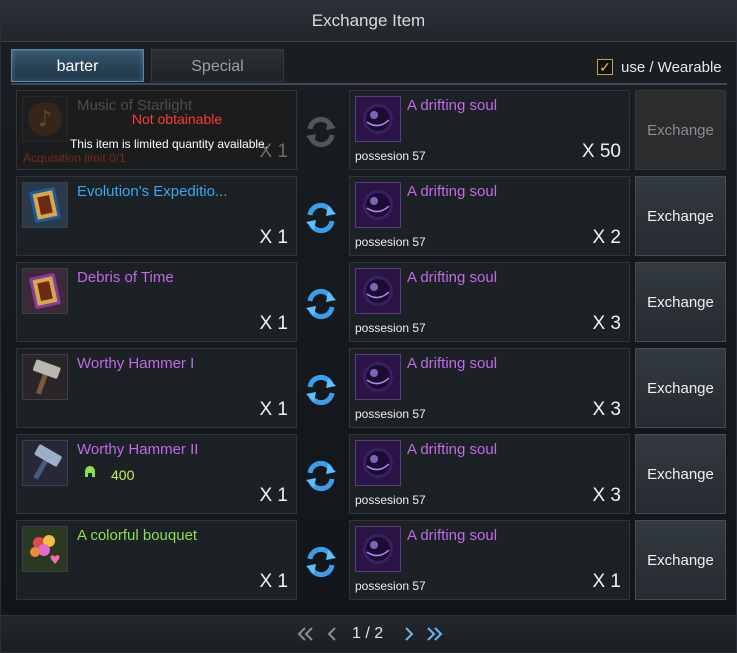 This screenshot has width=737, height=653. What do you see at coordinates (606, 581) in the screenshot?
I see `receive-item-qty: X 1` at bounding box center [606, 581].